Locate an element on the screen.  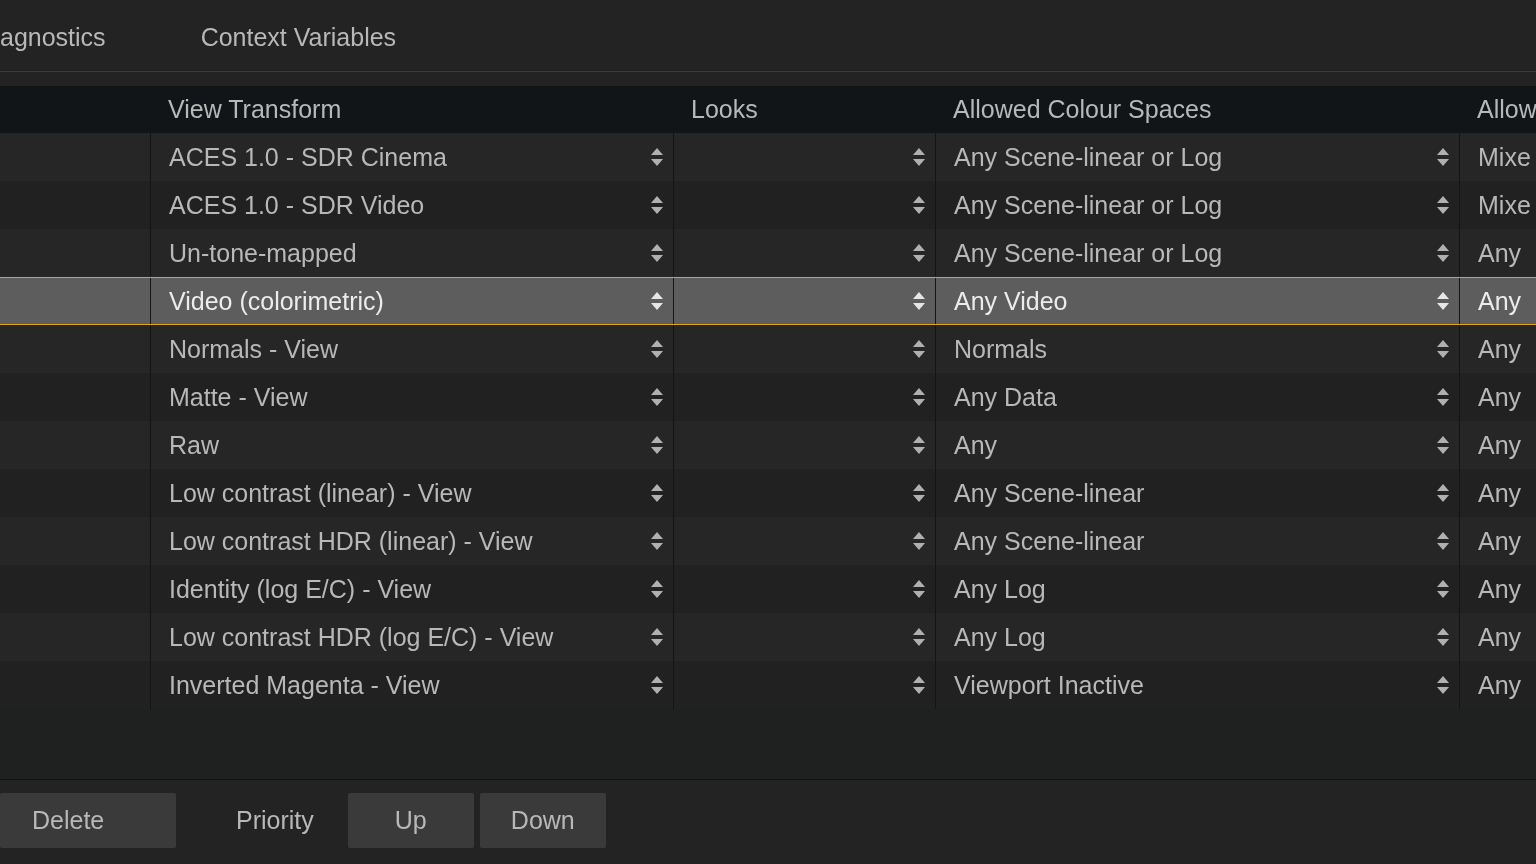
column-header: Allowed Colour Spaces is located at coordinates (1082, 109).